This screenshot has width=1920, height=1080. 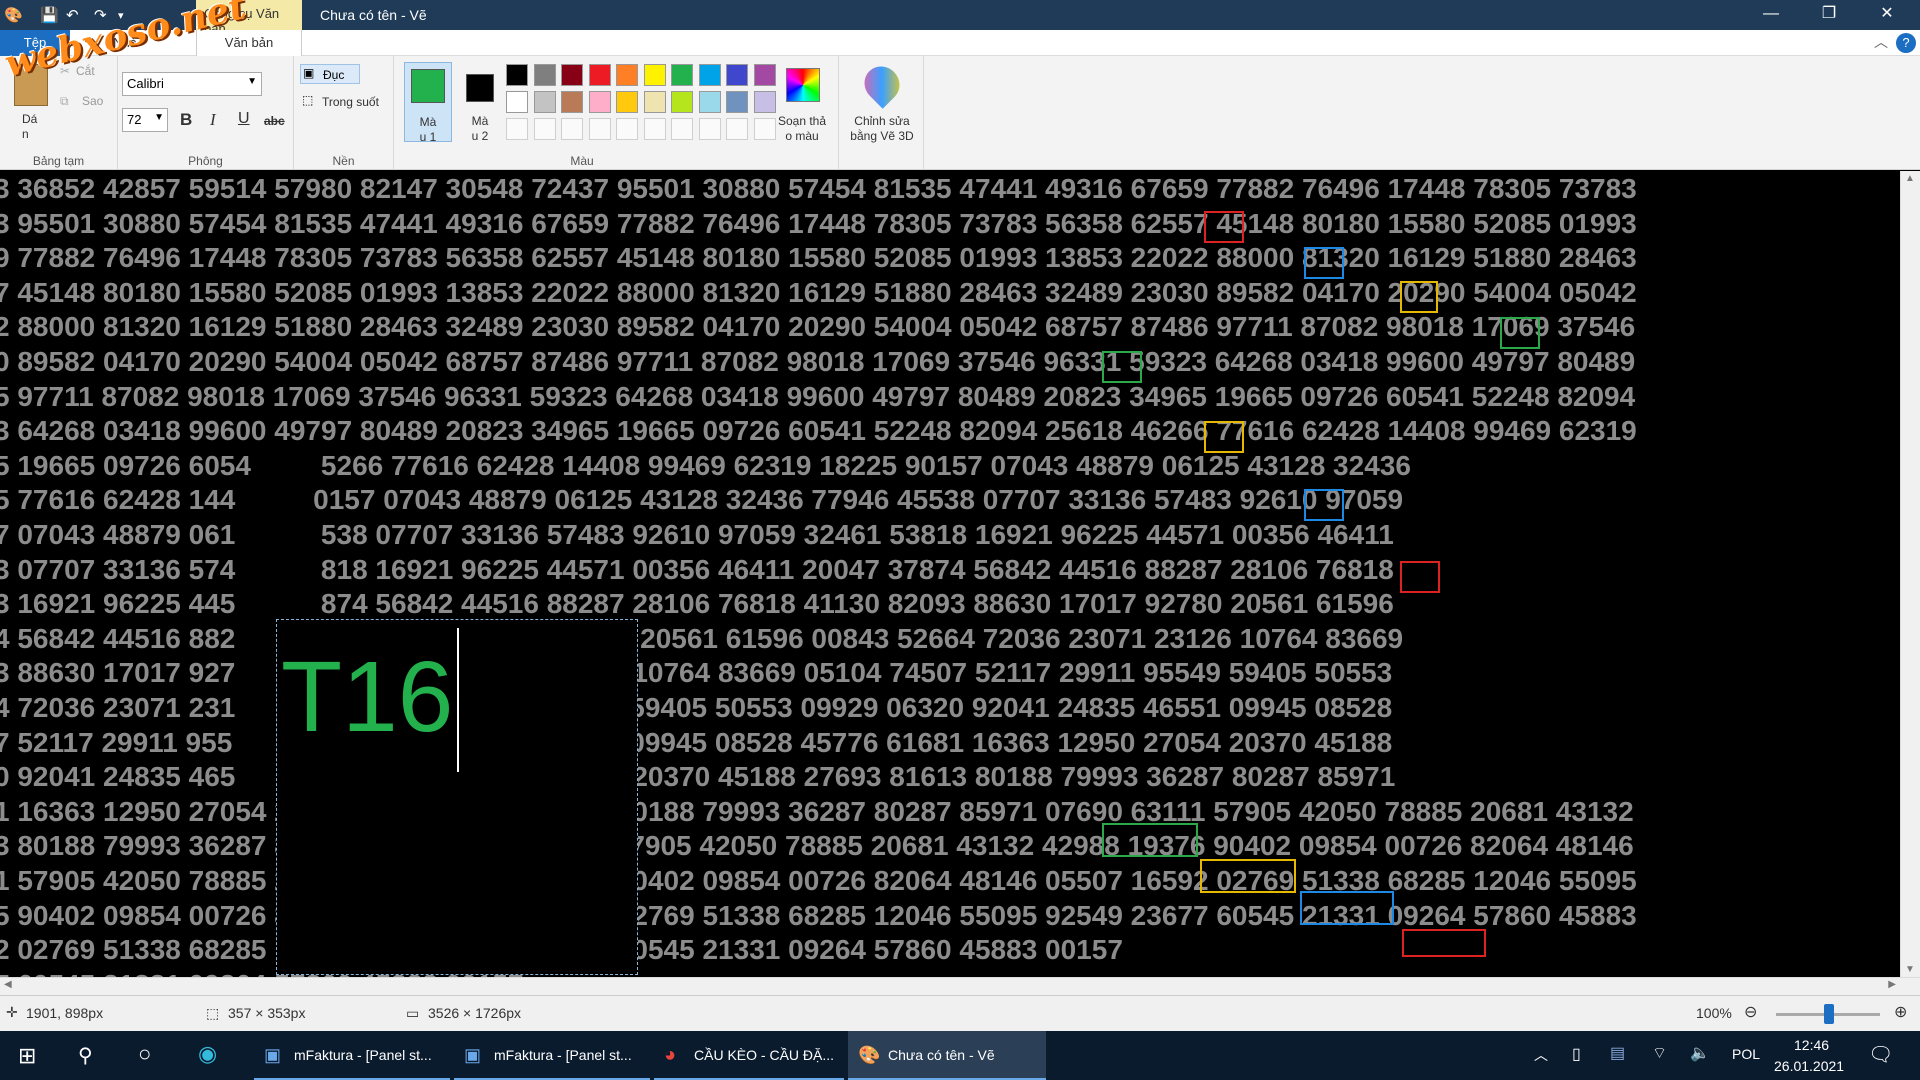 What do you see at coordinates (49, 15) in the screenshot?
I see `save-icon: 💾` at bounding box center [49, 15].